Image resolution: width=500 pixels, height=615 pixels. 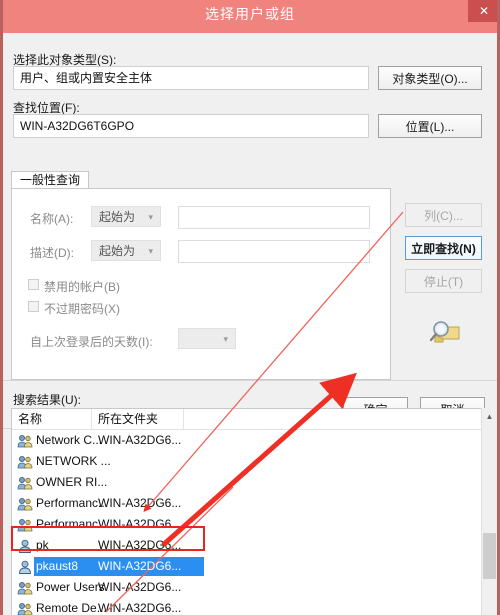 I want to click on find-now-button: 立即查找(N), so click(x=443, y=248).